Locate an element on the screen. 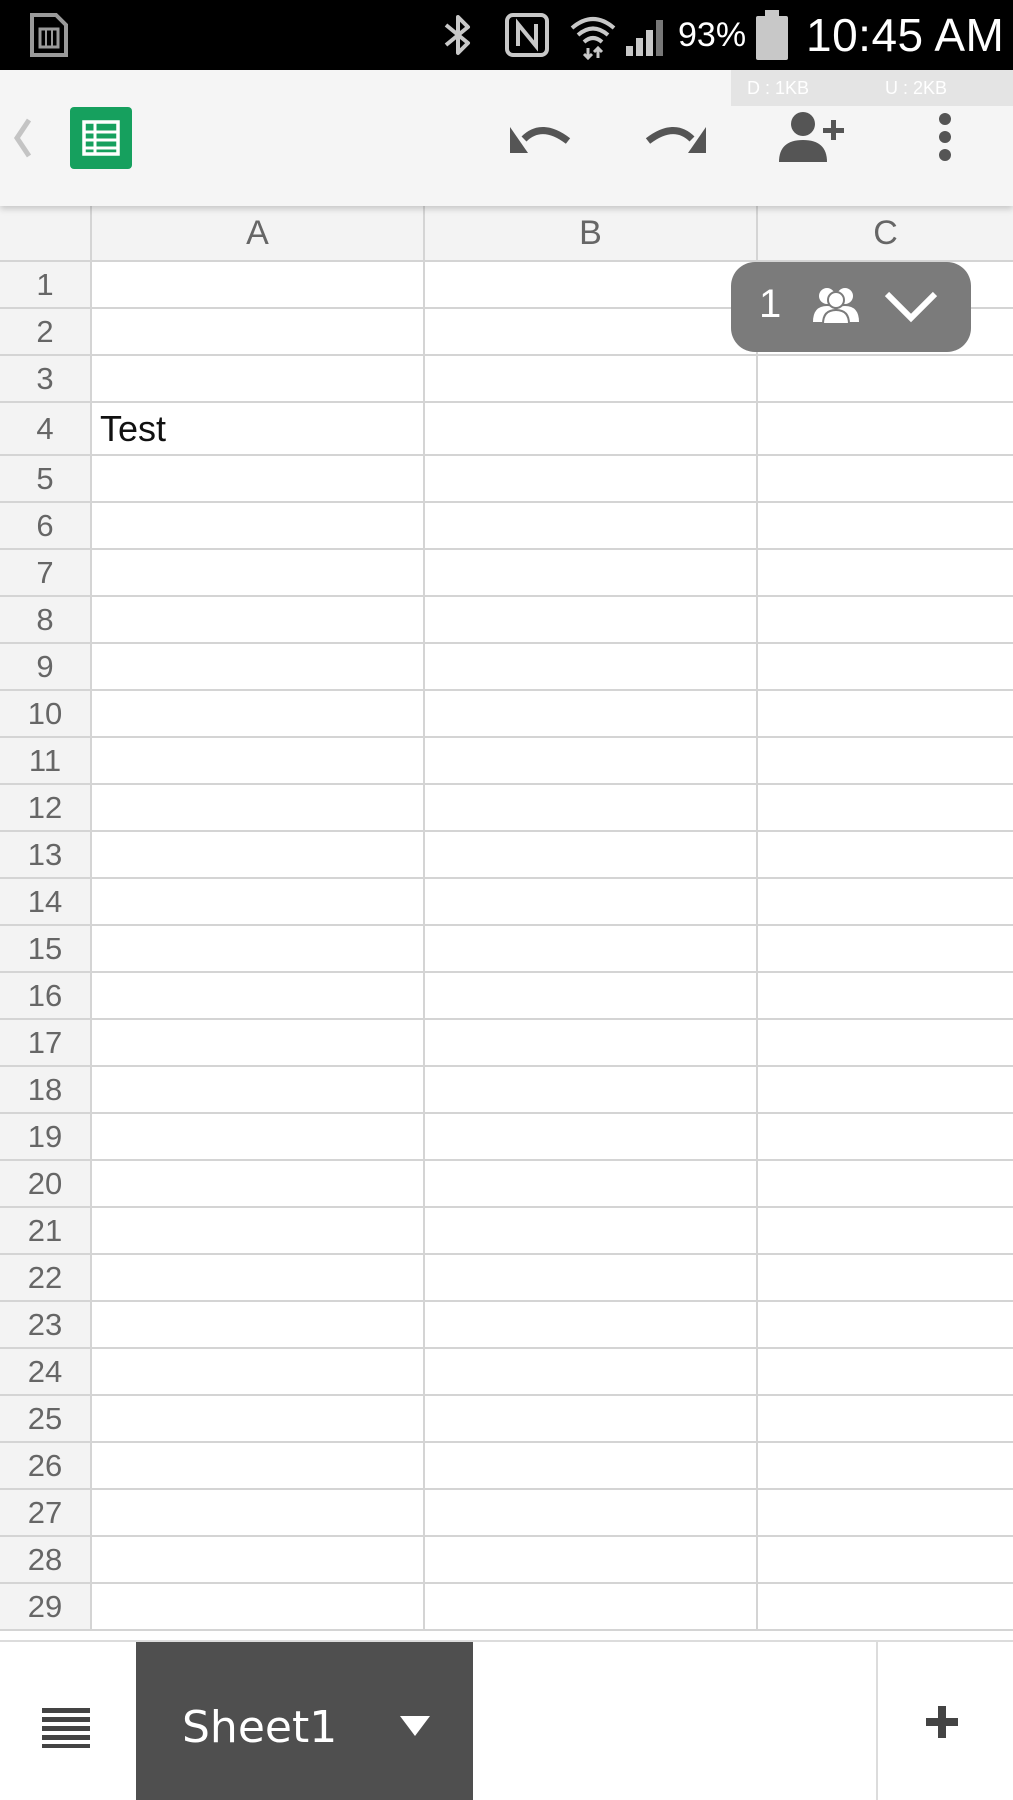 Image resolution: width=1013 pixels, height=1800 pixels. sheet-list-button is located at coordinates (67, 1728).